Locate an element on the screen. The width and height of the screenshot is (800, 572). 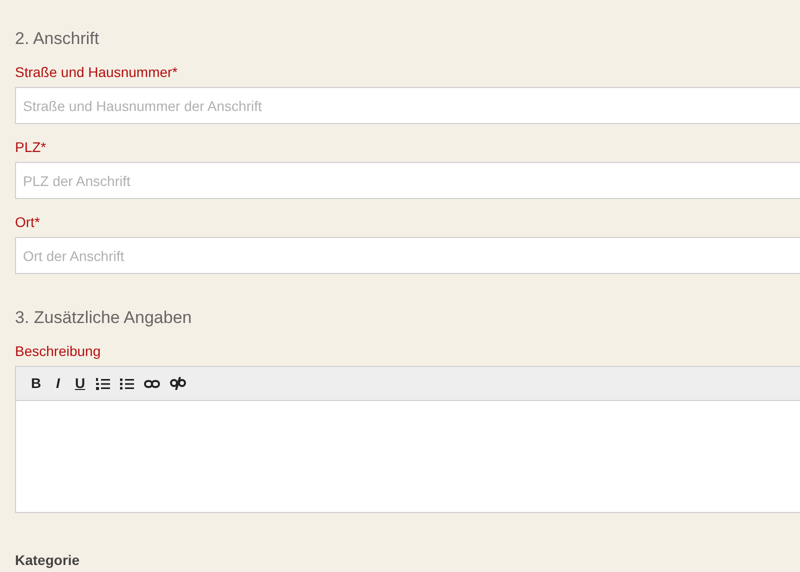
link-icon is located at coordinates (152, 384).